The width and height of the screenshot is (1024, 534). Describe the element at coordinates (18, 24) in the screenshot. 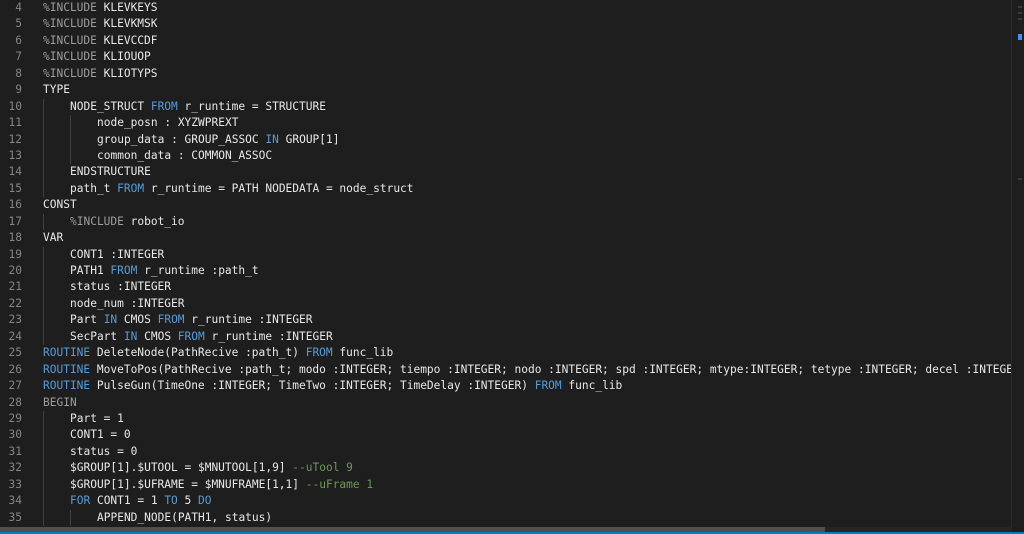

I see `line-number: 5` at that location.